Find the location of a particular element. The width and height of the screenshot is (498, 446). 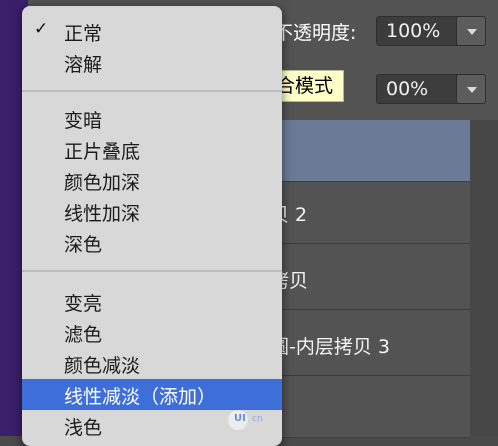

layers-scrollbar is located at coordinates (484, 278).